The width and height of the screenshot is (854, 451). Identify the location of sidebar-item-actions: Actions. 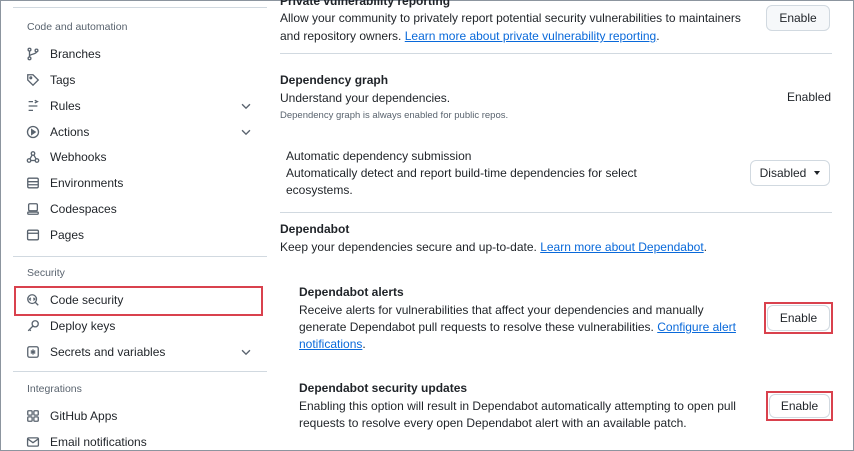
(141, 132).